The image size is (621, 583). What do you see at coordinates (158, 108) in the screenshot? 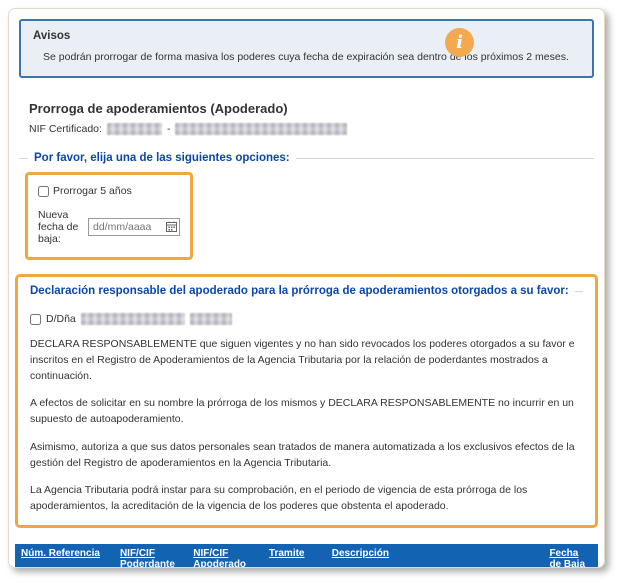
I see `page-title: Prorroga de apoderamientos (Apoderado)` at bounding box center [158, 108].